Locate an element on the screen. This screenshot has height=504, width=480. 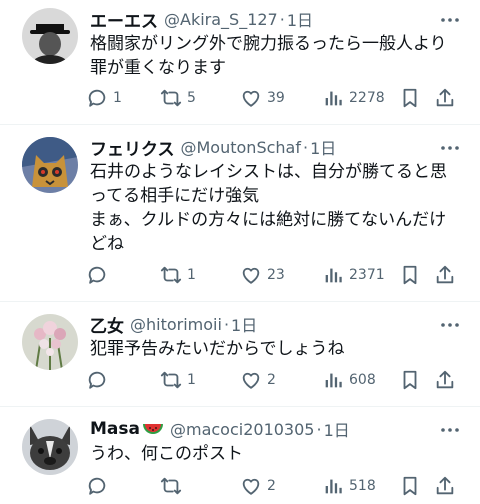
post-text-line: 罪が重くなります is located at coordinates (158, 68).